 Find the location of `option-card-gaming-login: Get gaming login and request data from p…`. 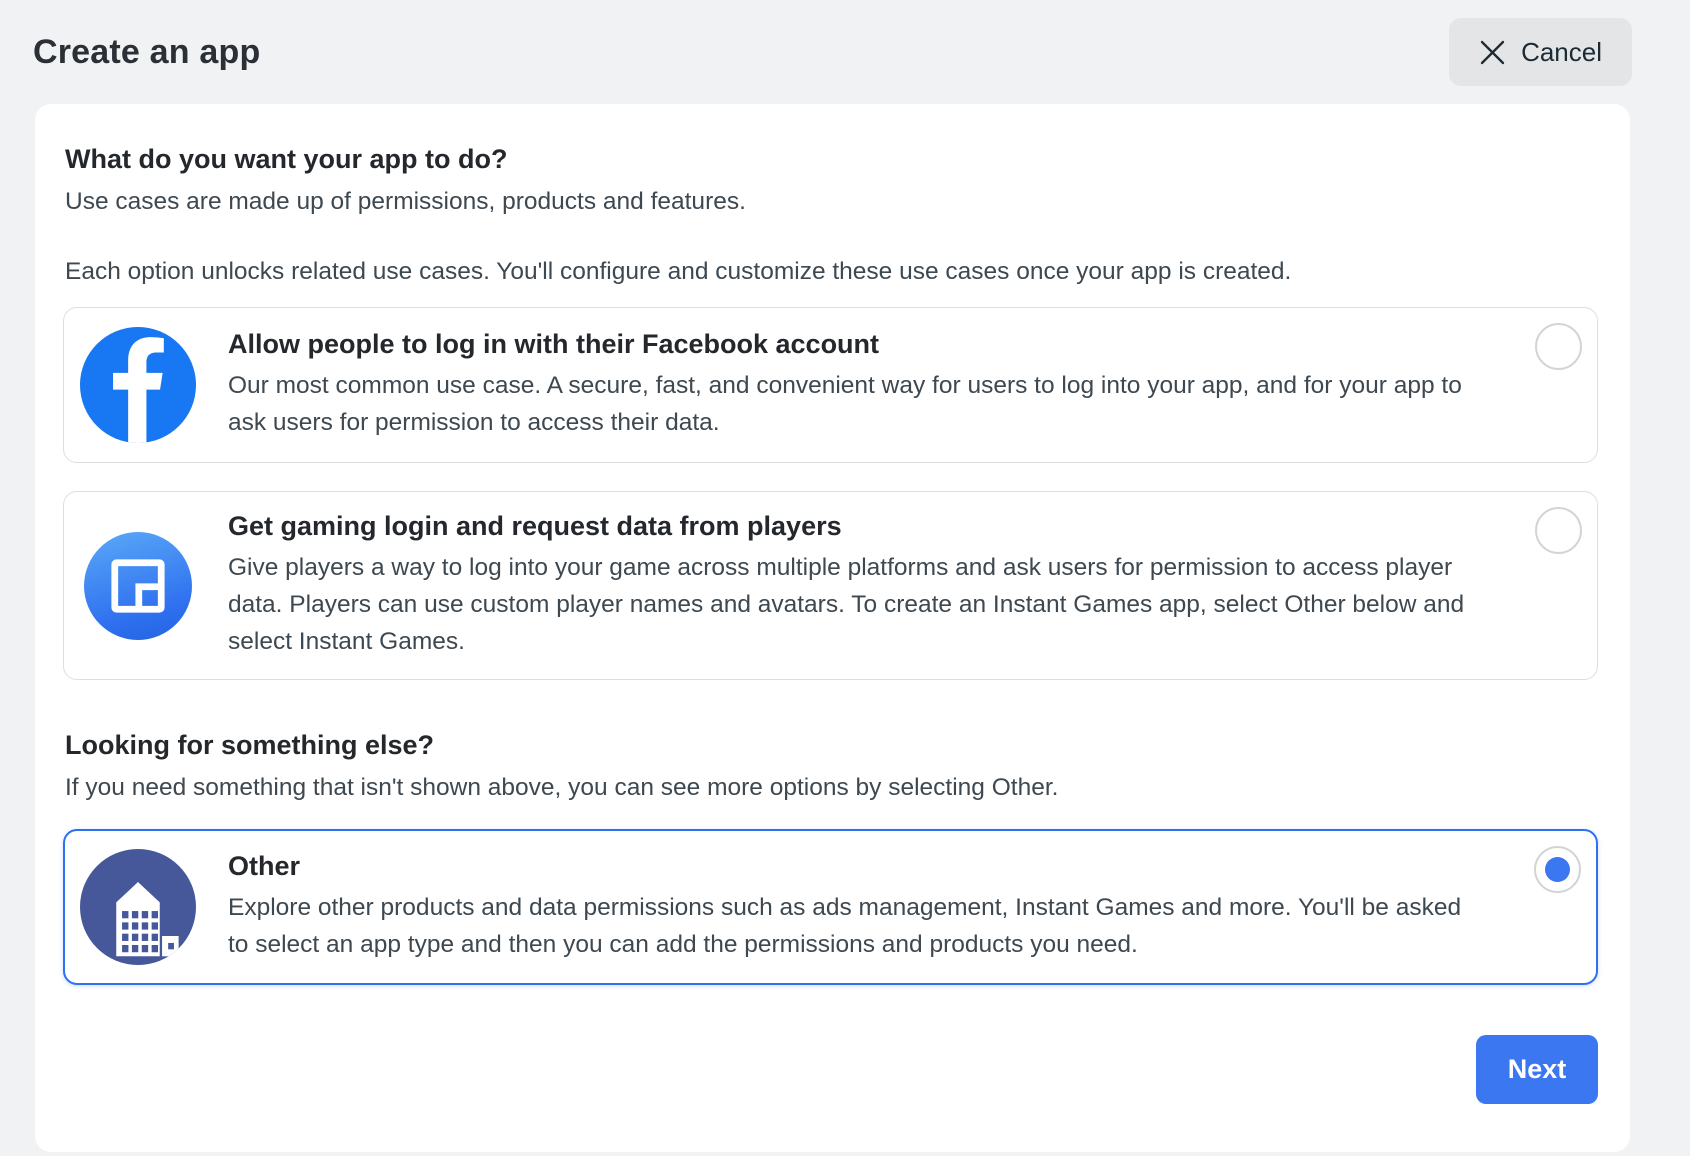

option-card-gaming-login: Get gaming login and request data from p… is located at coordinates (830, 585).